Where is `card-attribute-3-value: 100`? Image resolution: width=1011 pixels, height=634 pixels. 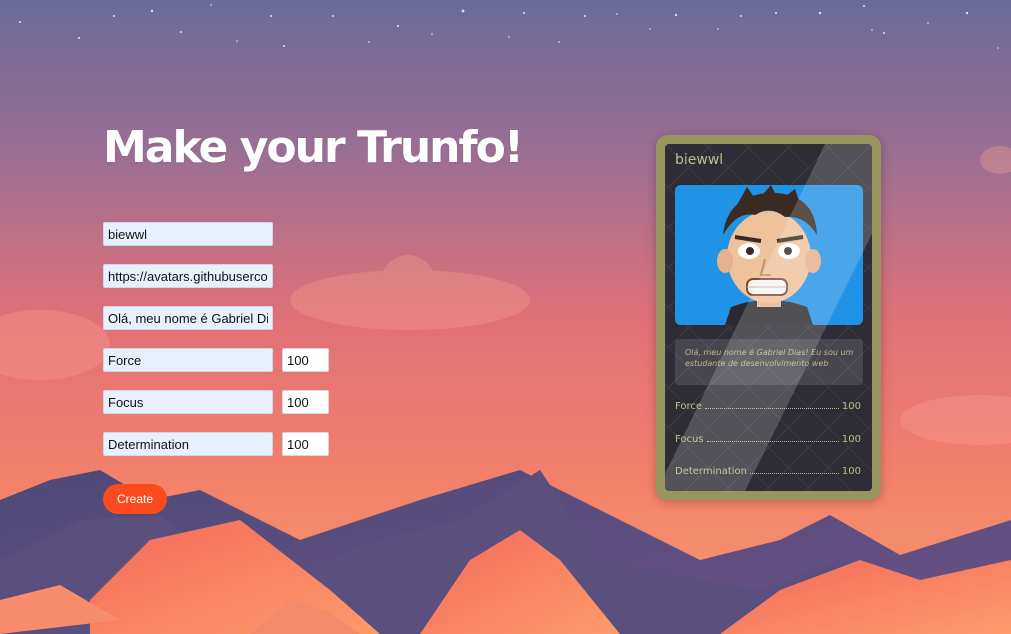 card-attribute-3-value: 100 is located at coordinates (851, 471).